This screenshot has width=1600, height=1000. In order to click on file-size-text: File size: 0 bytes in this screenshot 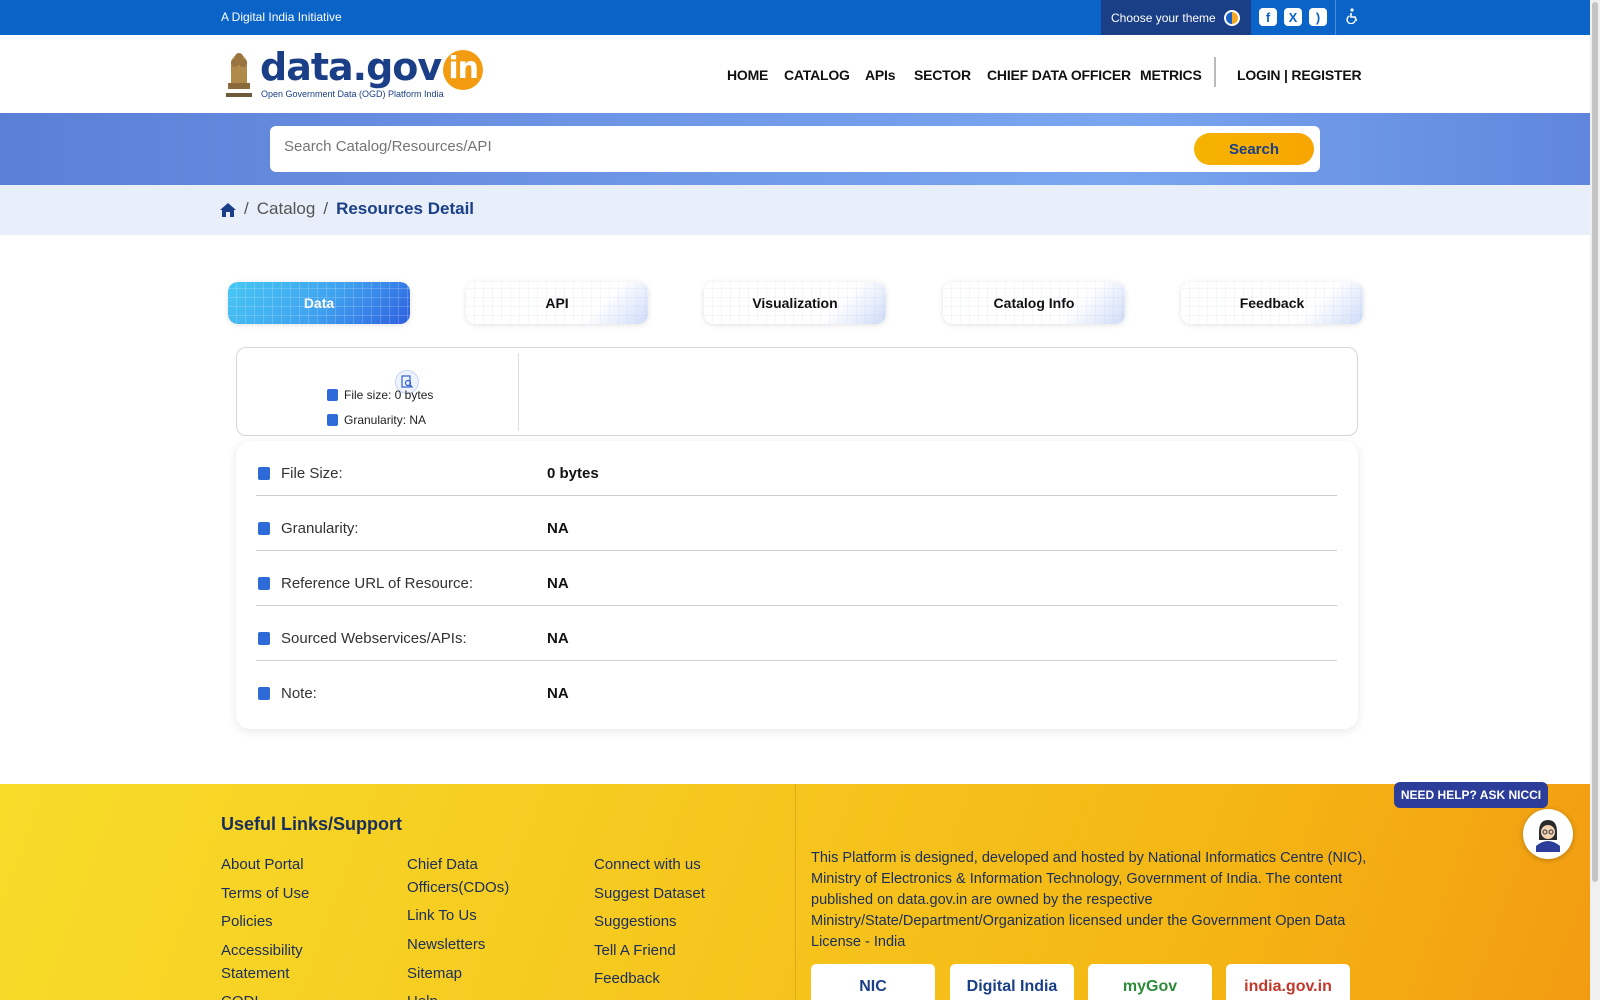, I will do `click(389, 395)`.